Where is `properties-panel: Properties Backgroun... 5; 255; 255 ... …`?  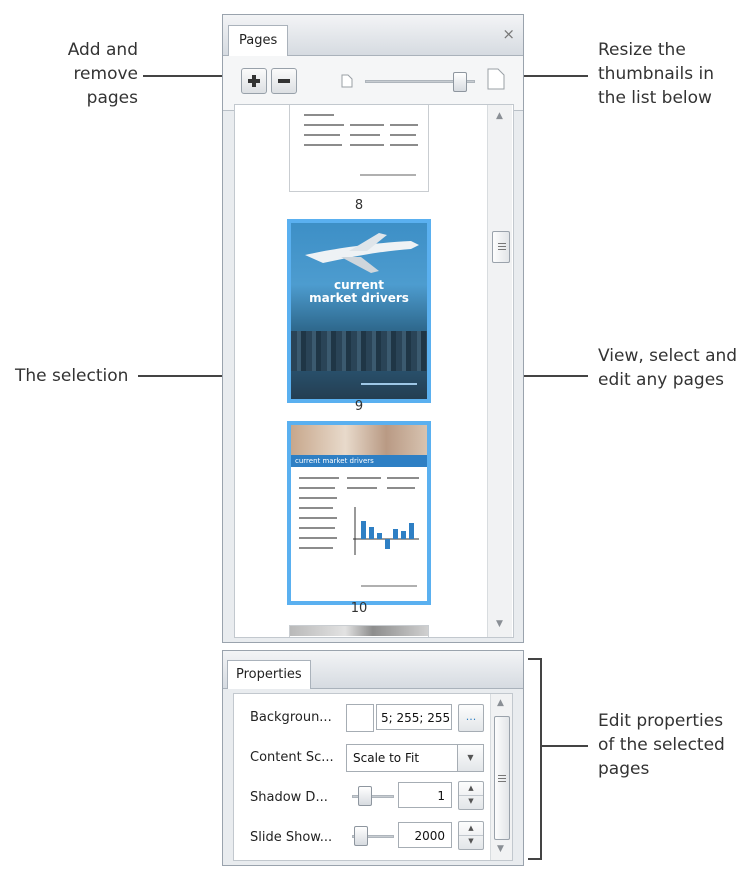
properties-panel: Properties Backgroun... 5; 255; 255 ... … is located at coordinates (373, 758).